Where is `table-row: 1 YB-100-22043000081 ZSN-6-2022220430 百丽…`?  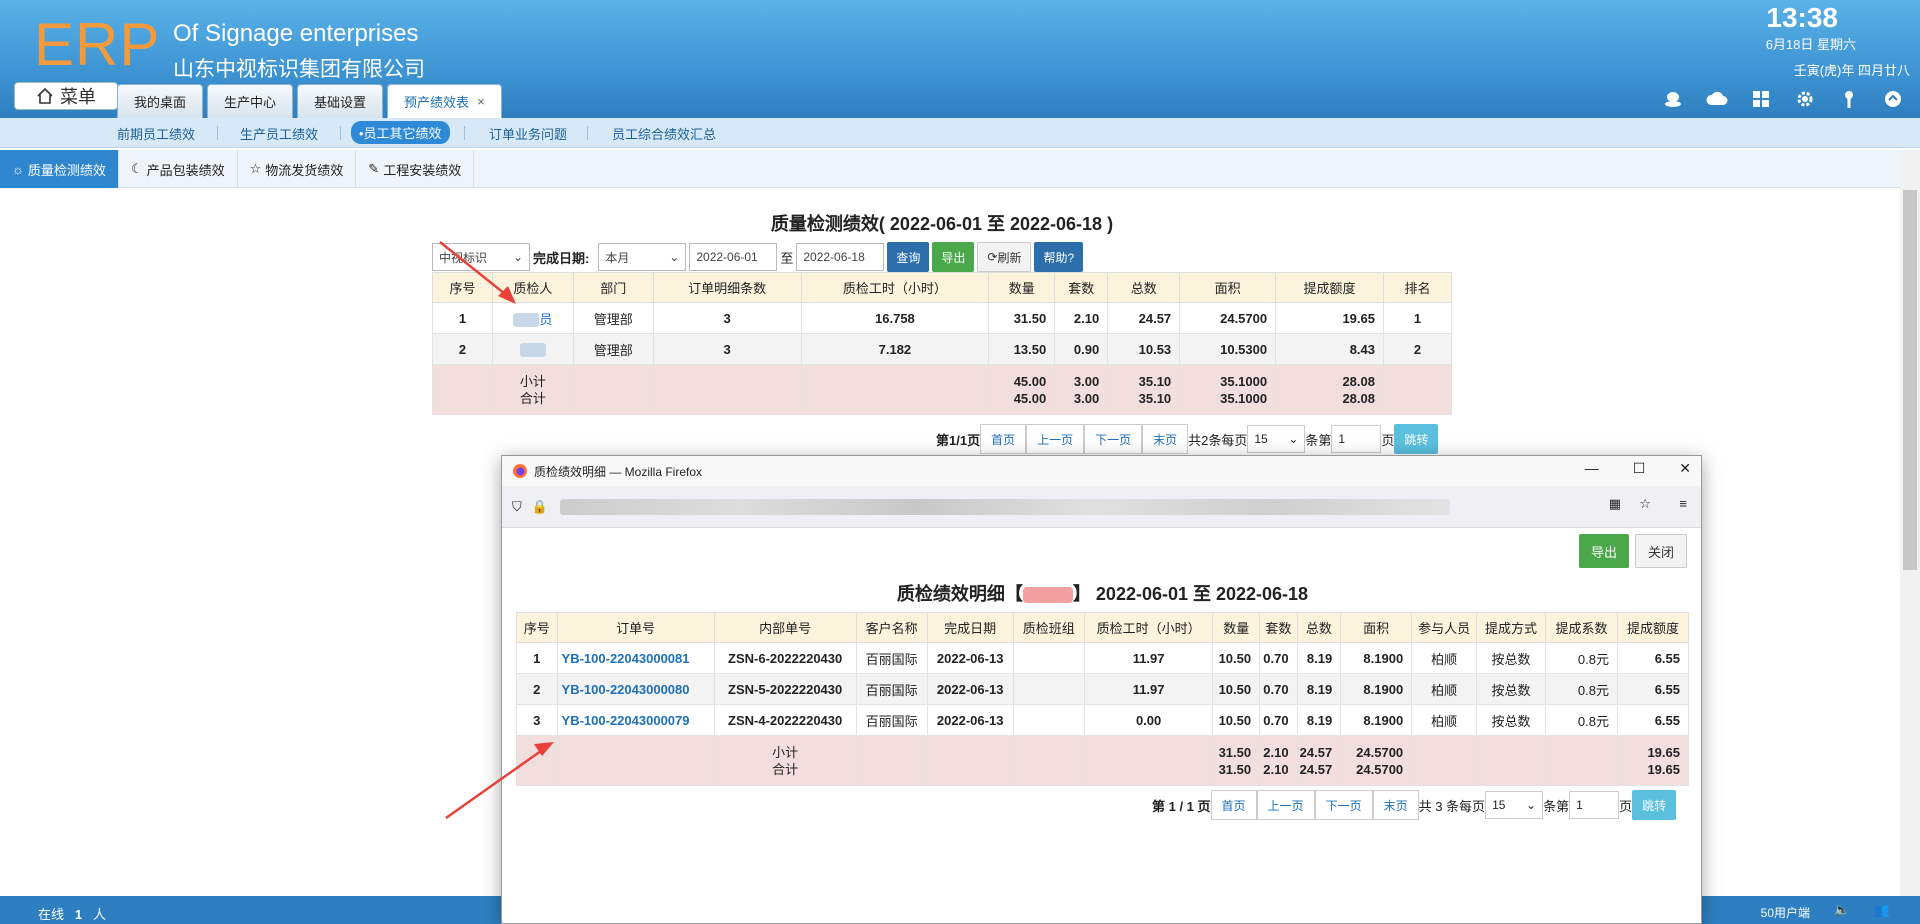
table-row: 1 YB-100-22043000081 ZSN-6-2022220430 百丽… is located at coordinates (1103, 658).